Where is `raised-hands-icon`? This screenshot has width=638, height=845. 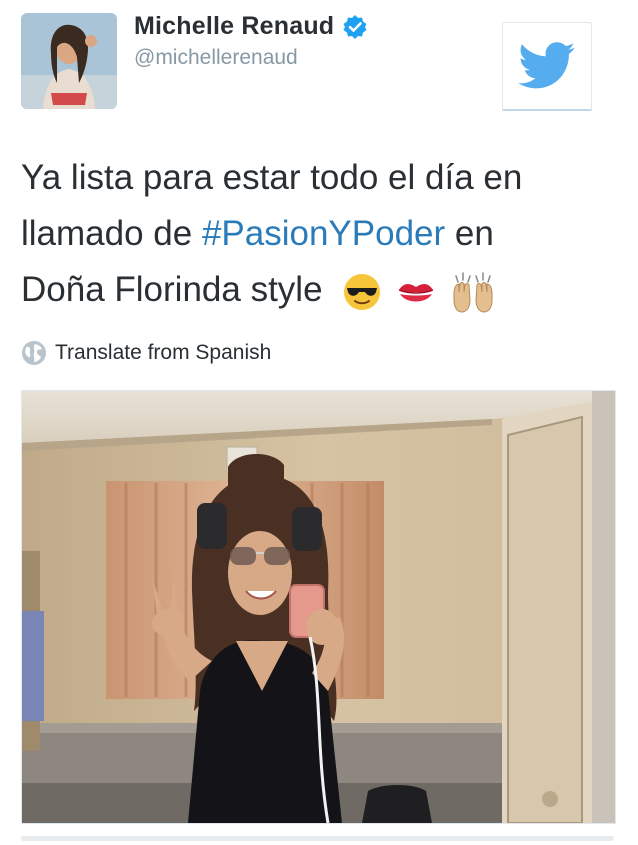
raised-hands-icon is located at coordinates (473, 292).